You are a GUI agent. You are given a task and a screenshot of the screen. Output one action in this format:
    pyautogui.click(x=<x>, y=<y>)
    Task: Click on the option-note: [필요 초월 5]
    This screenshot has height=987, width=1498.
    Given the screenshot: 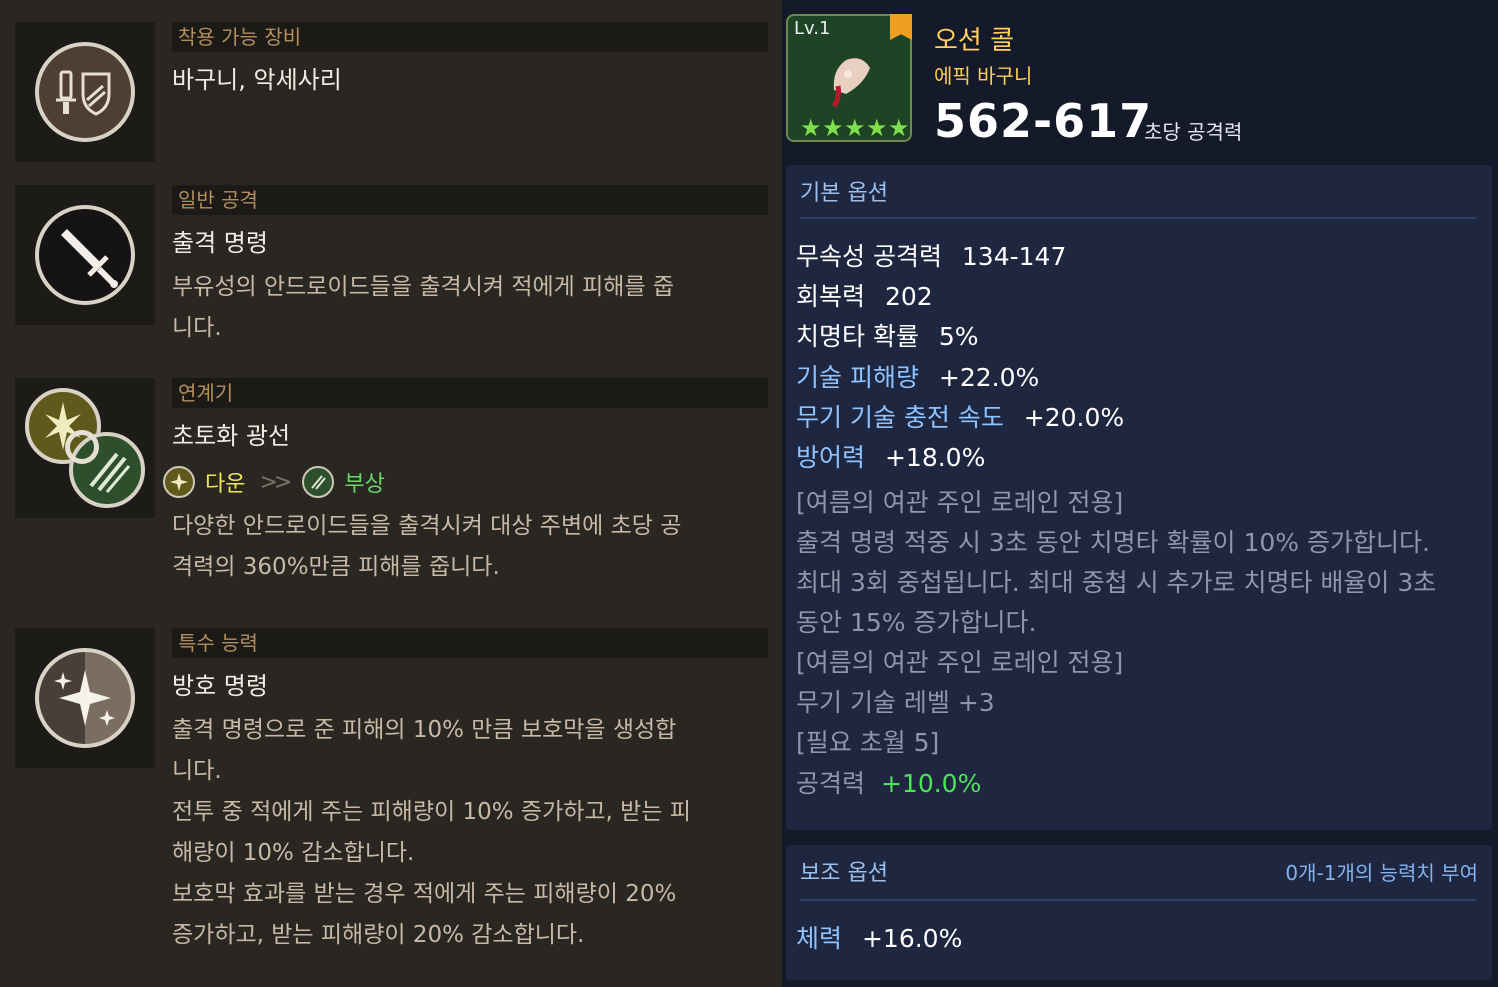 What is the action you would take?
    pyautogui.click(x=868, y=742)
    